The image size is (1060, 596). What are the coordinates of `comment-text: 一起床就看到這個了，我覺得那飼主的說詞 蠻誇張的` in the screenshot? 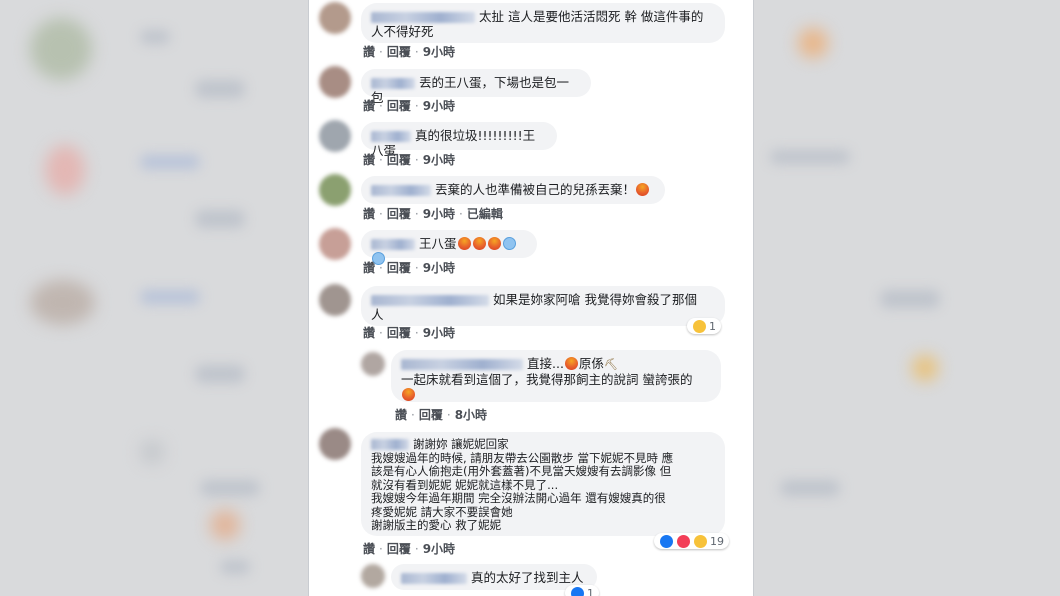 It's located at (547, 379).